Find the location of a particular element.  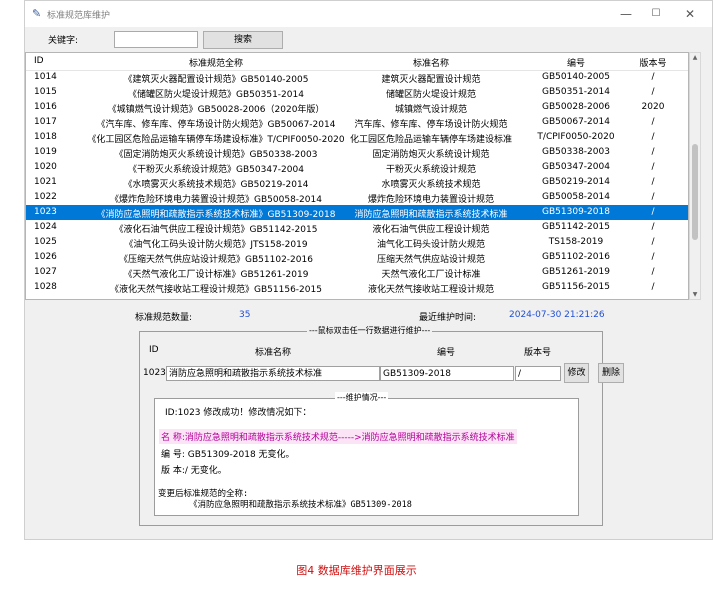

keyword-label: 关键字: is located at coordinates (63, 41).